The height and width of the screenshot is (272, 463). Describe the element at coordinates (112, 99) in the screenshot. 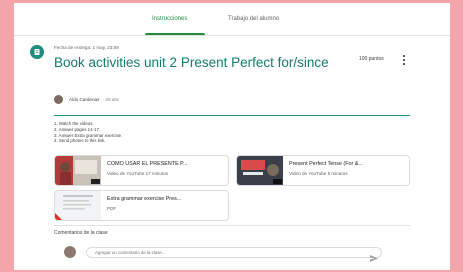

I see `post-date: 28 abr.` at that location.